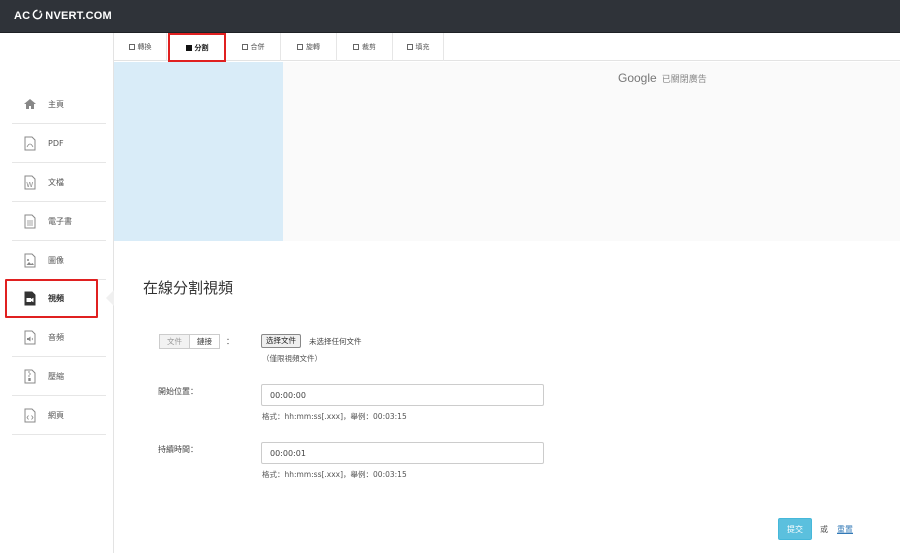 The height and width of the screenshot is (553, 900). What do you see at coordinates (56, 415) in the screenshot?
I see `sidebar-item-label: 網頁` at bounding box center [56, 415].